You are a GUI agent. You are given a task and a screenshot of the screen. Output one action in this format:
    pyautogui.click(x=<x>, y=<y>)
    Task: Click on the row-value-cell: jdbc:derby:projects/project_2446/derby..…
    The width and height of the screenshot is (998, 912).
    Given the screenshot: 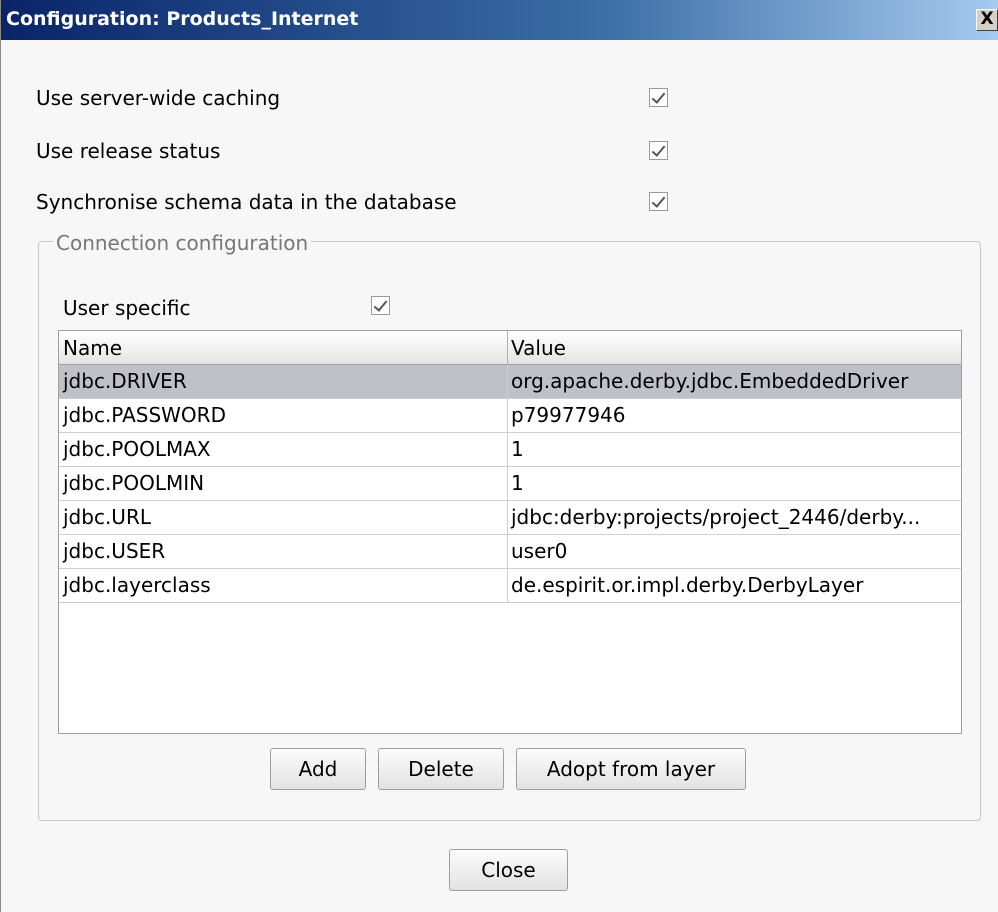 What is the action you would take?
    pyautogui.click(x=716, y=517)
    